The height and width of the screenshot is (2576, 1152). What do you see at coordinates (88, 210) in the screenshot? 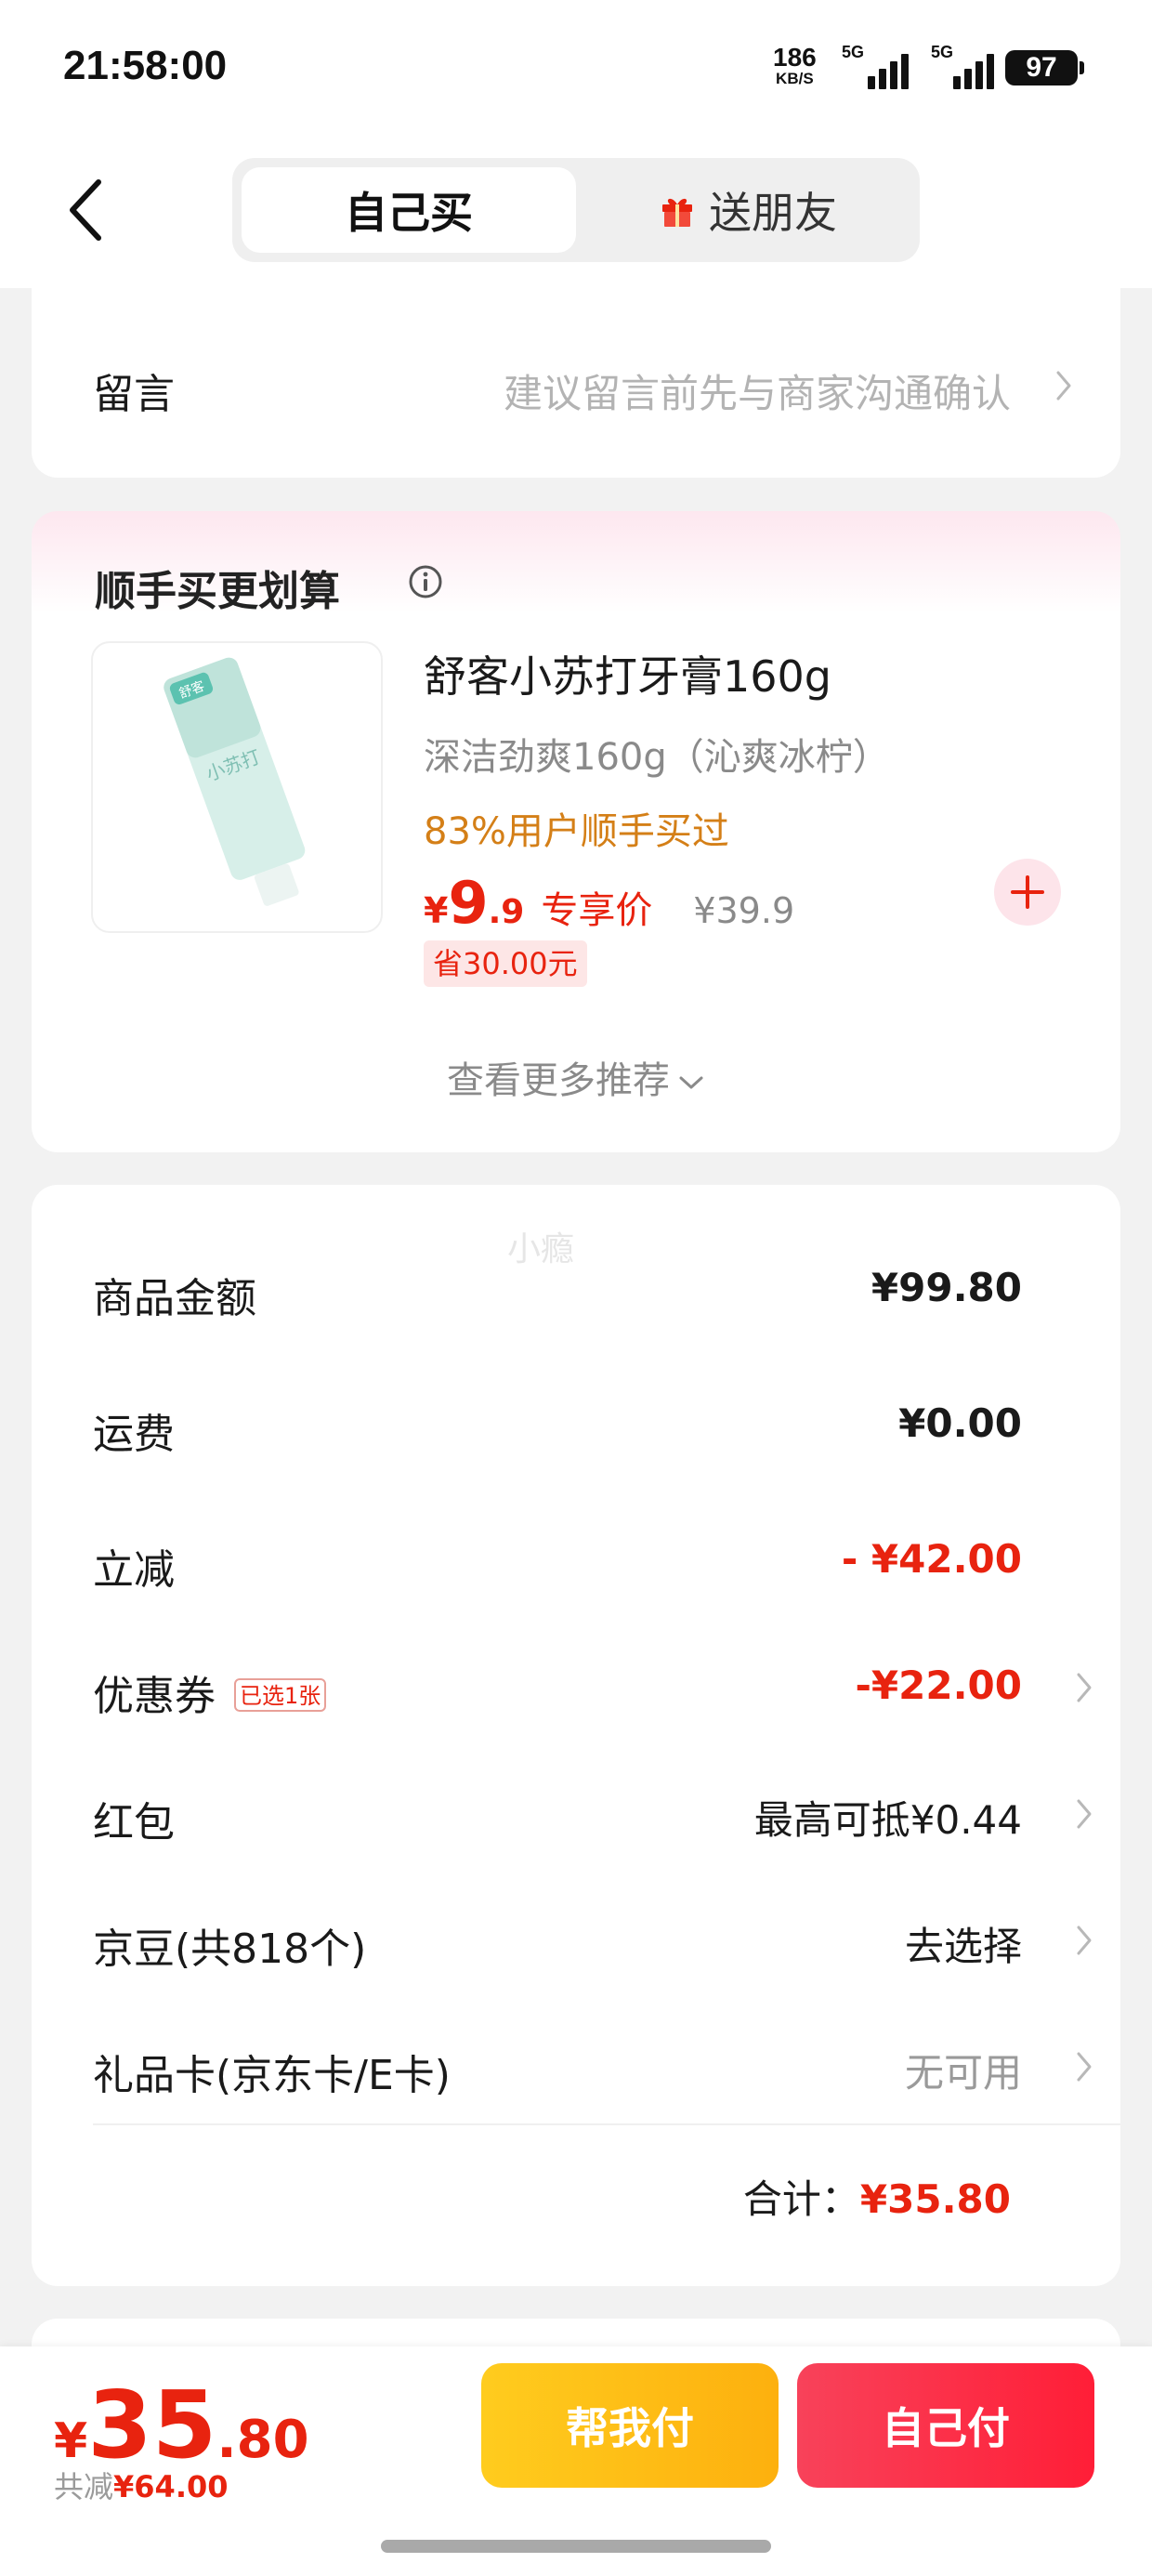
I see `back-arrow-icon` at bounding box center [88, 210].